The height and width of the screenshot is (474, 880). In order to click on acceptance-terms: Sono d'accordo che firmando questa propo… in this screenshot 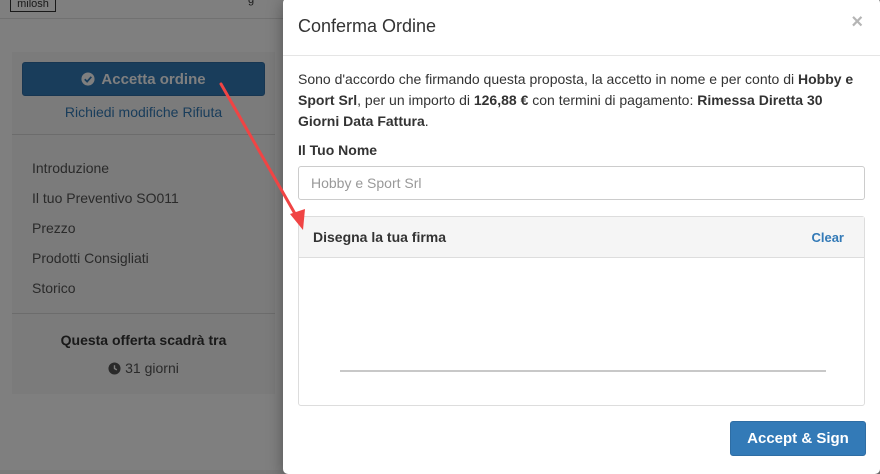, I will do `click(576, 100)`.